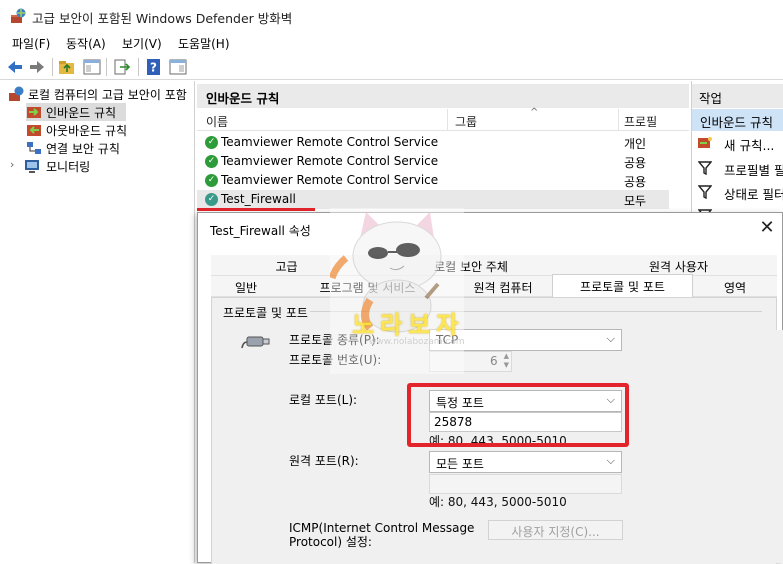 This screenshot has width=783, height=564. I want to click on actions-header: 작업, so click(737, 96).